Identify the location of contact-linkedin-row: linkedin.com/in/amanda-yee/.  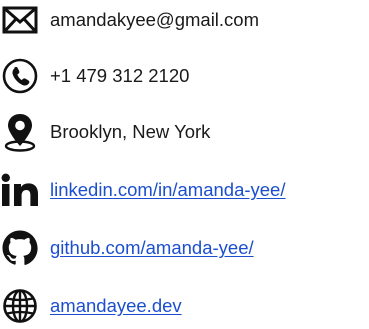
(143, 190).